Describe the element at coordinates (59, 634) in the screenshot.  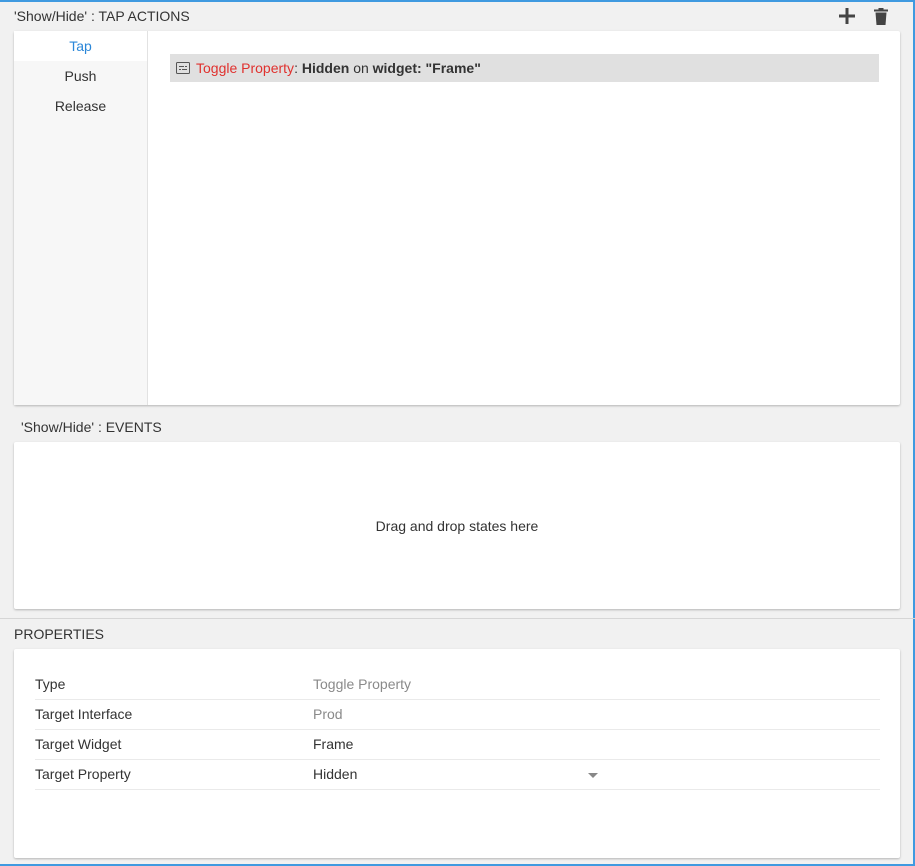
I see `properties-title: PROPERTIES` at that location.